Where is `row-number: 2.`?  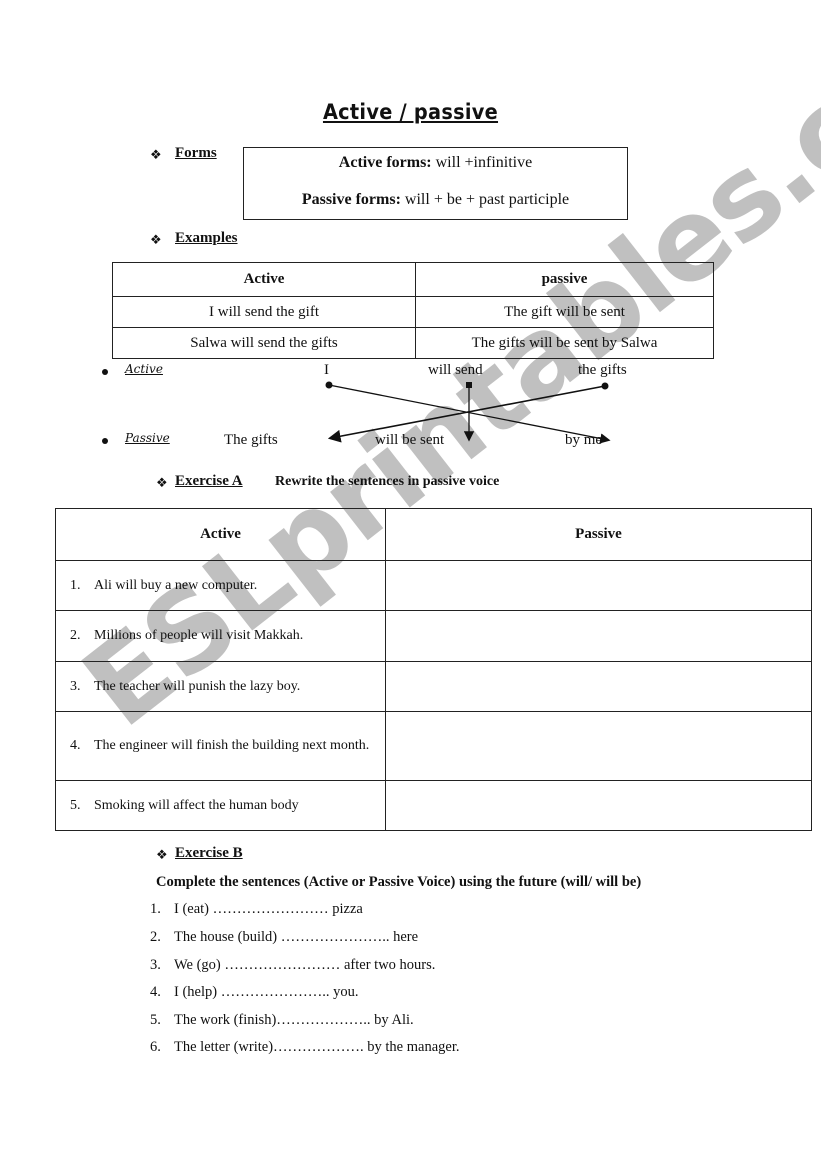 row-number: 2. is located at coordinates (75, 635).